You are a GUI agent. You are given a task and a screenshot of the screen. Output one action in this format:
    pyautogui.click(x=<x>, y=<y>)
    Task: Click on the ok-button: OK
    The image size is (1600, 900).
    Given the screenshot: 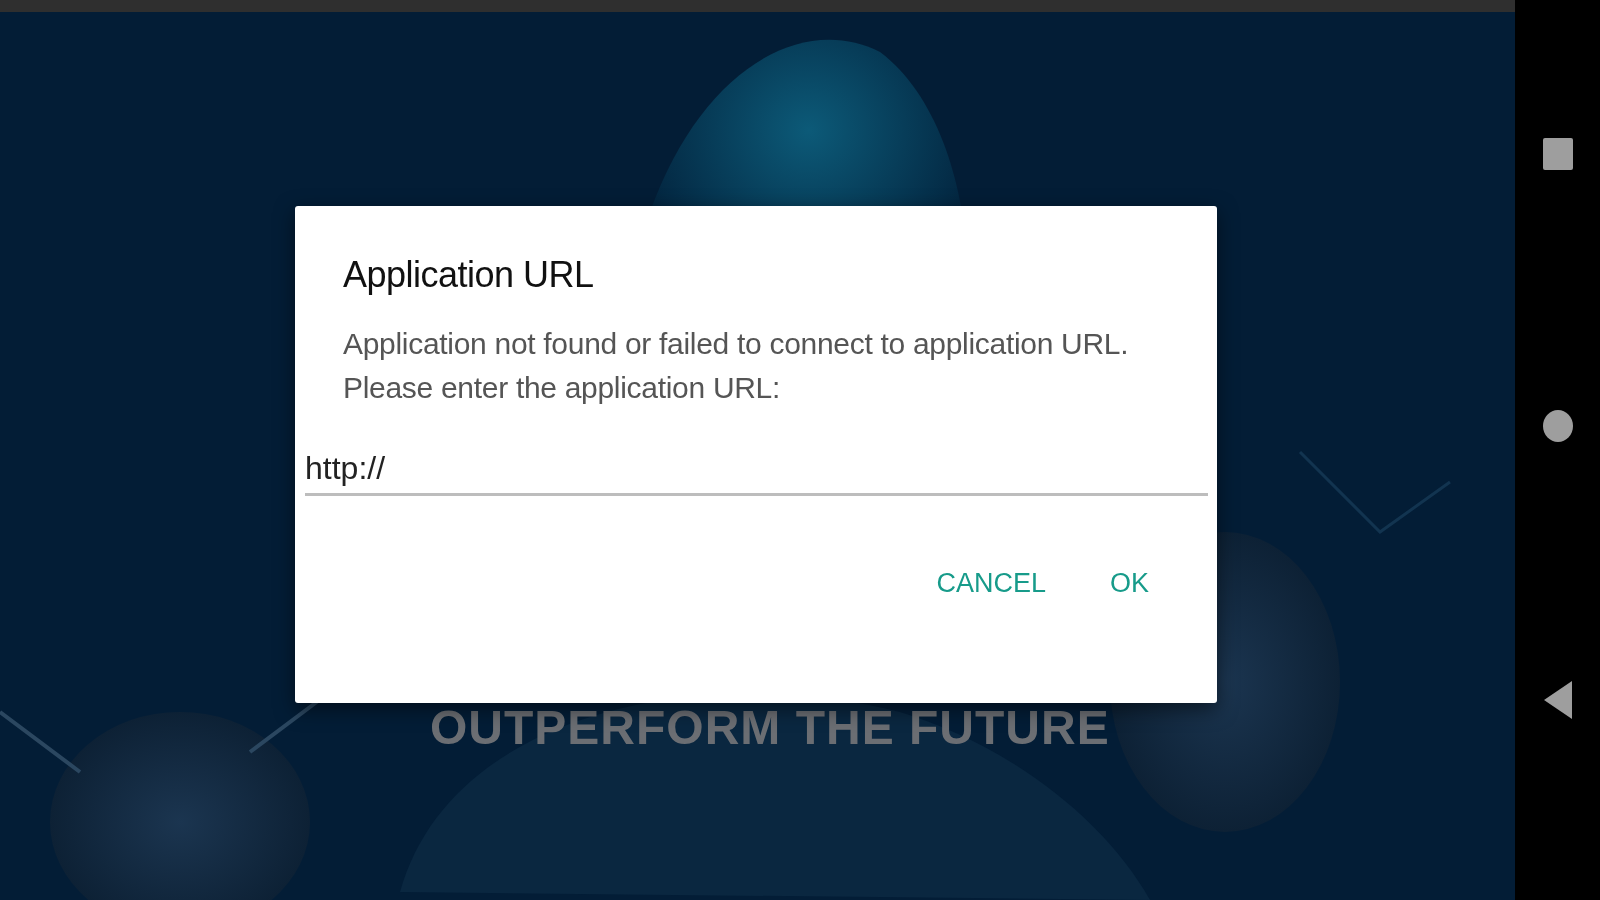 What is the action you would take?
    pyautogui.click(x=1129, y=583)
    